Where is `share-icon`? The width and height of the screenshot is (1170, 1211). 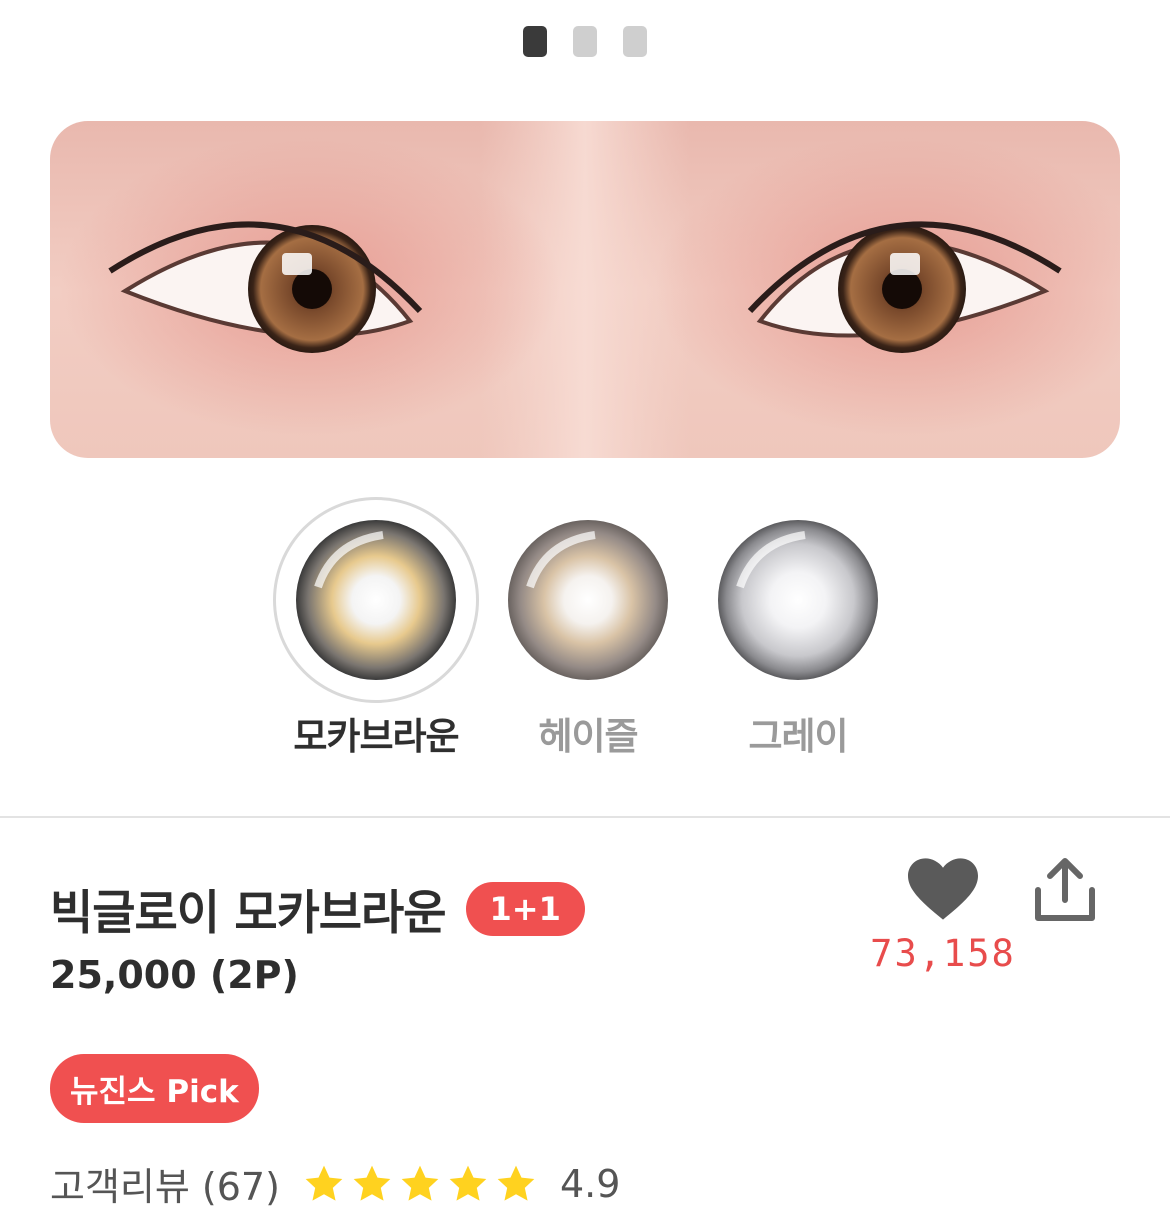 share-icon is located at coordinates (1065, 889).